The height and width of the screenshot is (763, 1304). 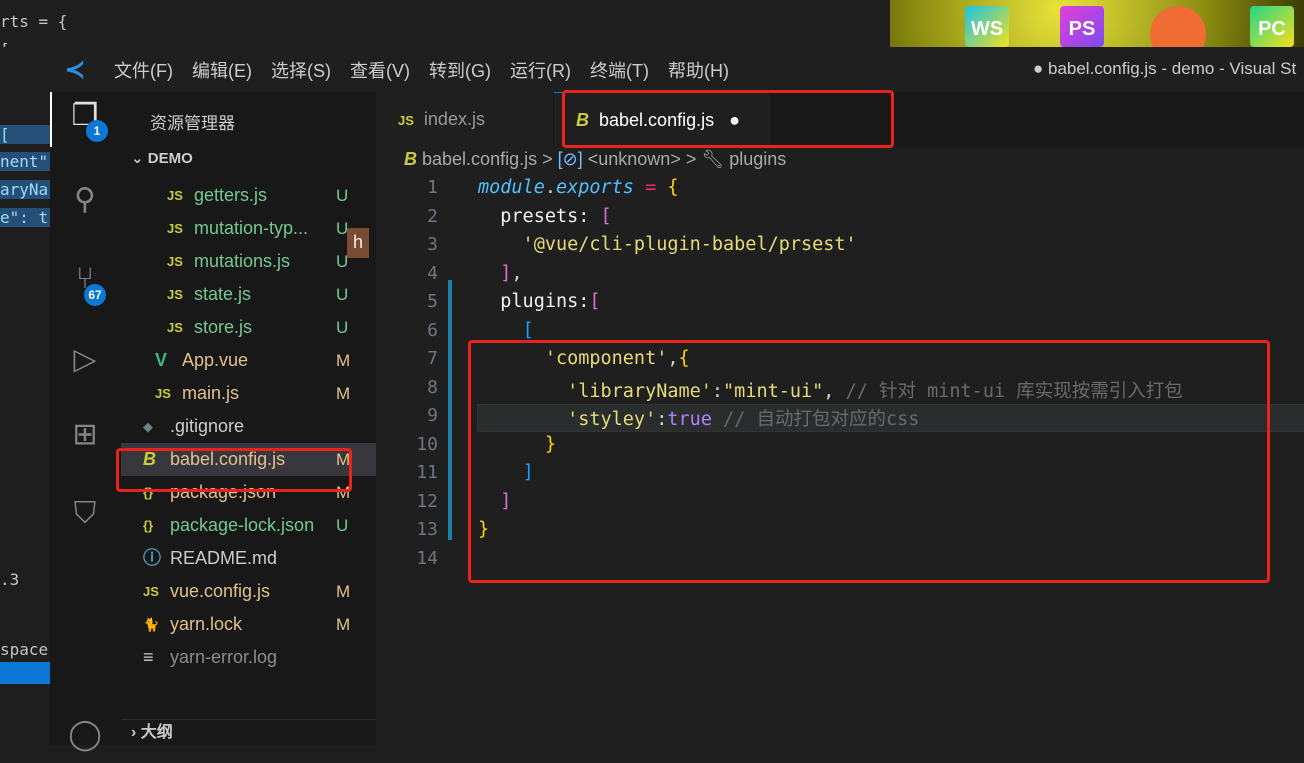 What do you see at coordinates (231, 195) in the screenshot?
I see `file-name: getters.js` at bounding box center [231, 195].